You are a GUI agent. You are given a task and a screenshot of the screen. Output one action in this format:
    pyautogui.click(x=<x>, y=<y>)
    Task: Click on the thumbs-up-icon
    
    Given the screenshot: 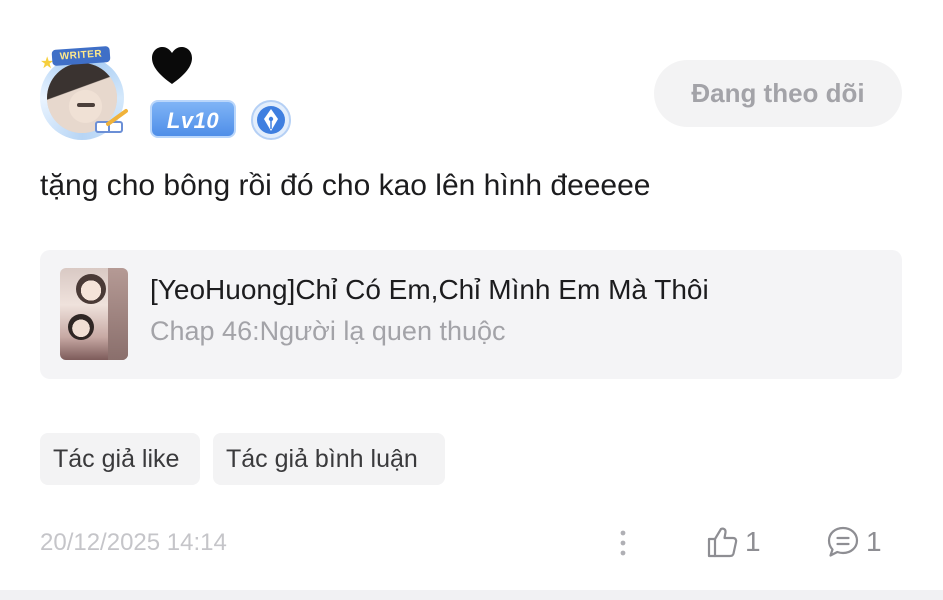 What is the action you would take?
    pyautogui.click(x=722, y=542)
    